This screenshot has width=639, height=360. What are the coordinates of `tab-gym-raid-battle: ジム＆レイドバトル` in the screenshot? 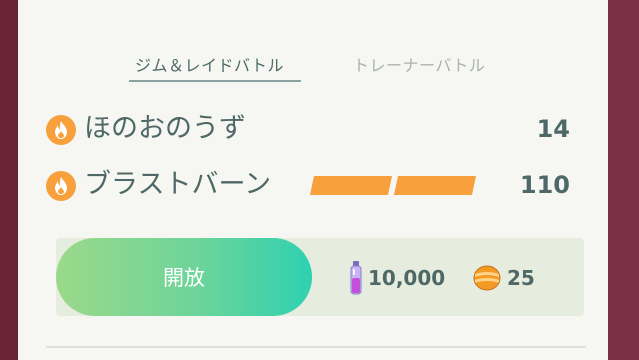 It's located at (209, 64).